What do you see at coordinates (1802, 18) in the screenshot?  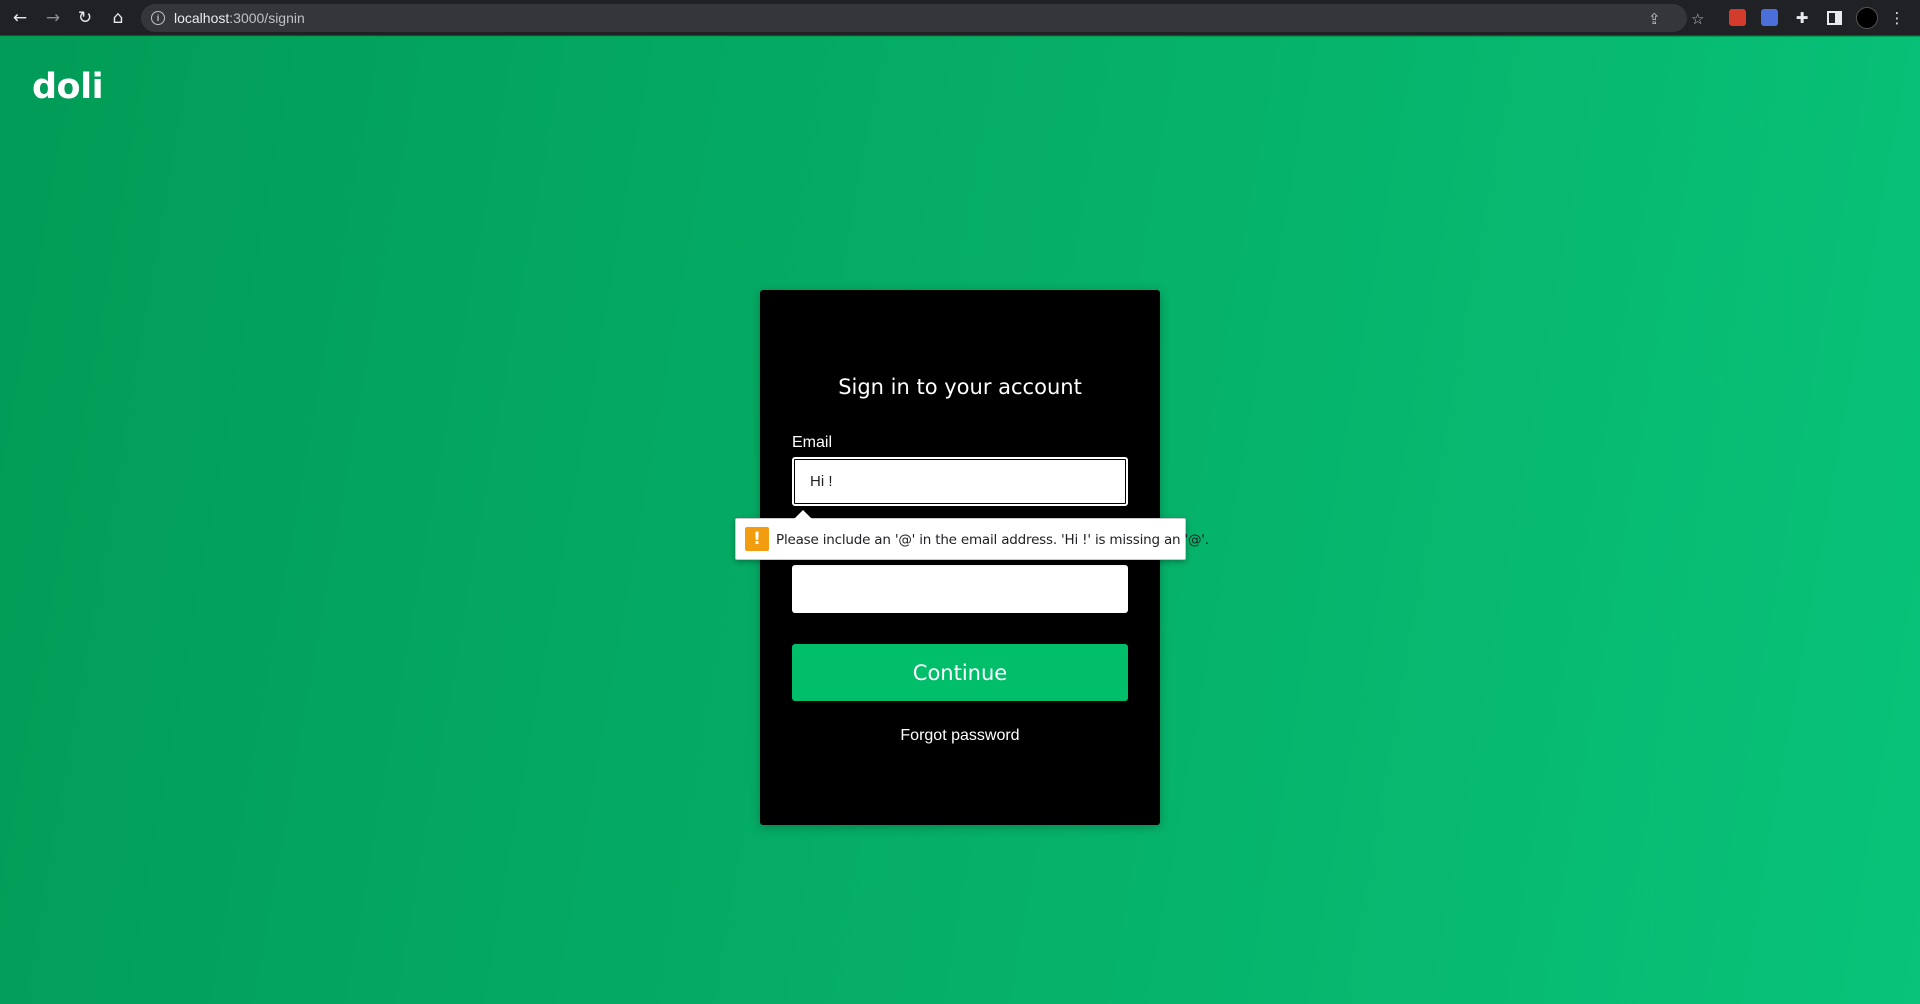 I see `puzzle-icon: ✚` at bounding box center [1802, 18].